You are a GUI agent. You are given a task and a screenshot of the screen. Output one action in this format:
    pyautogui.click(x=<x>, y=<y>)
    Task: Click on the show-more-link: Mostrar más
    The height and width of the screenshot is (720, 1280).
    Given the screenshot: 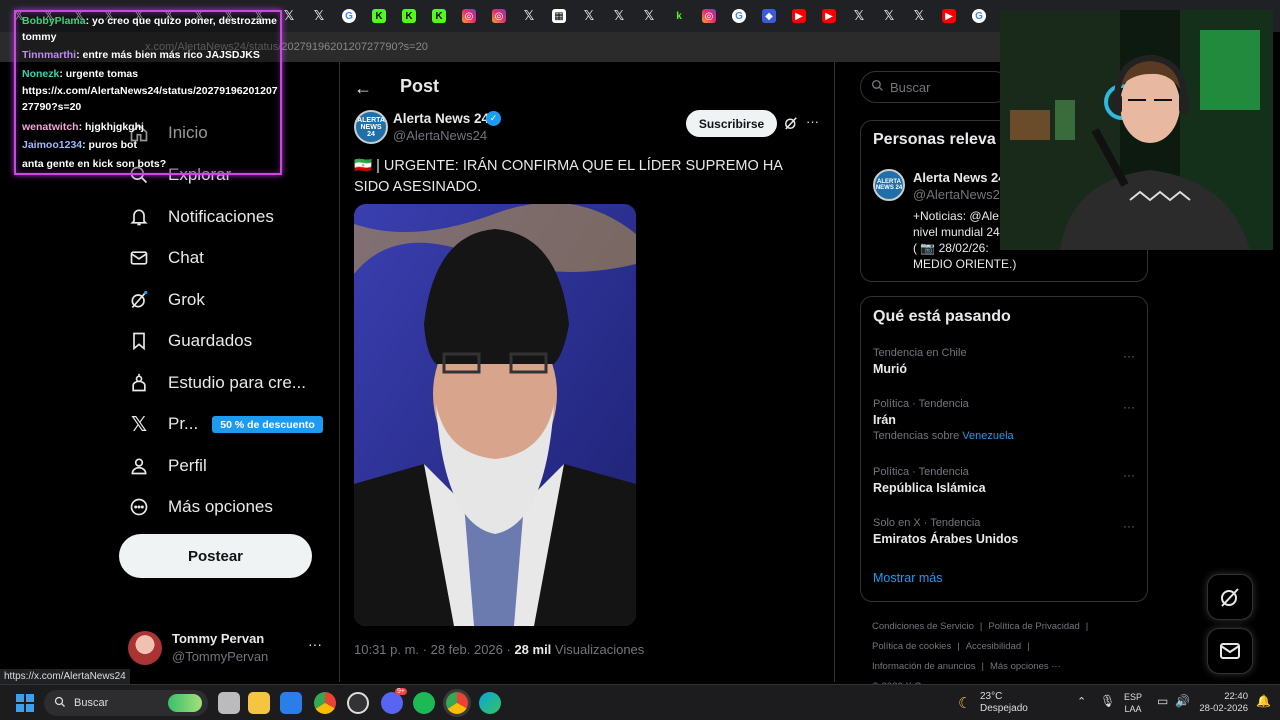 What is the action you would take?
    pyautogui.click(x=907, y=578)
    